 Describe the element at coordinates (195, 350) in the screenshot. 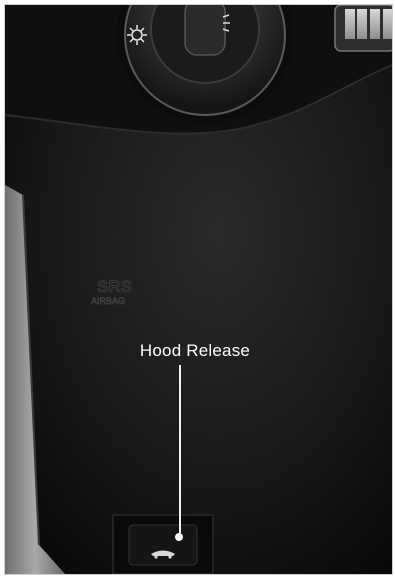

I see `hood-release-label: Hood Release` at that location.